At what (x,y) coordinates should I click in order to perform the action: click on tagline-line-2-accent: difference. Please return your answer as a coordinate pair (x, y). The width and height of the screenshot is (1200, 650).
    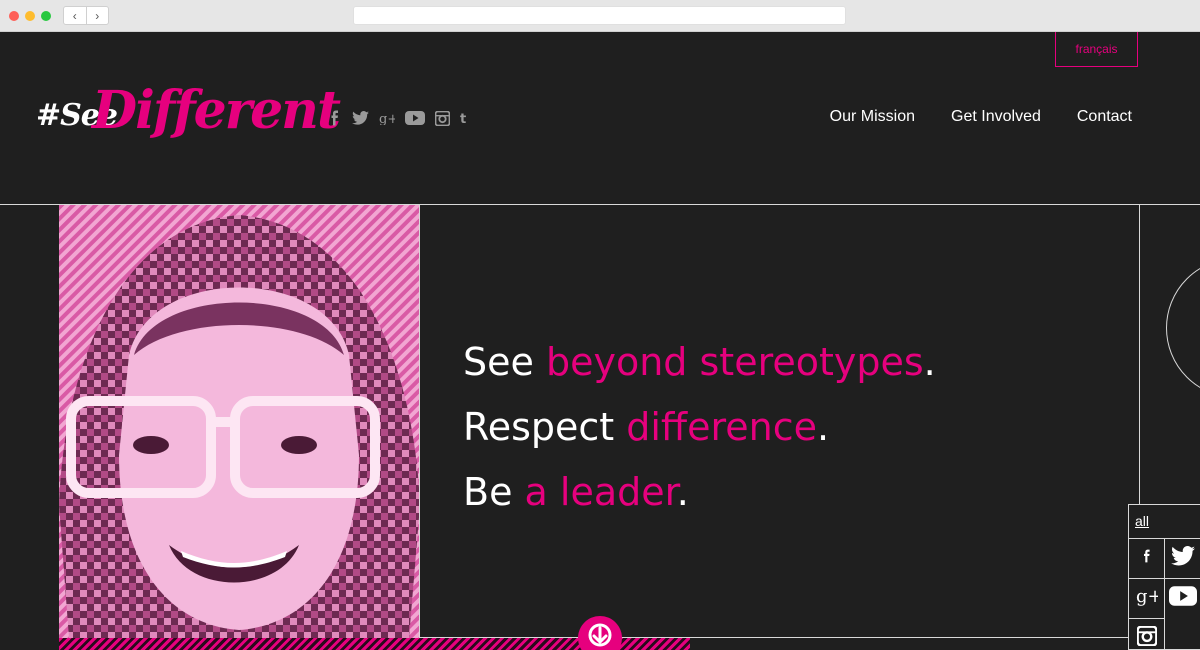
    Looking at the image, I should click on (722, 427).